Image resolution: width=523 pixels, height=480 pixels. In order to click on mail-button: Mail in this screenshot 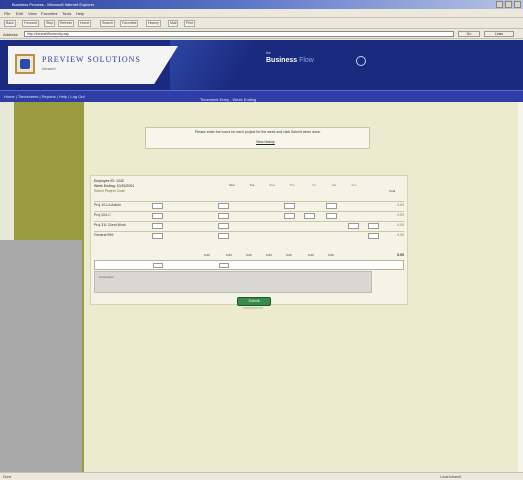, I will do `click(173, 23)`.